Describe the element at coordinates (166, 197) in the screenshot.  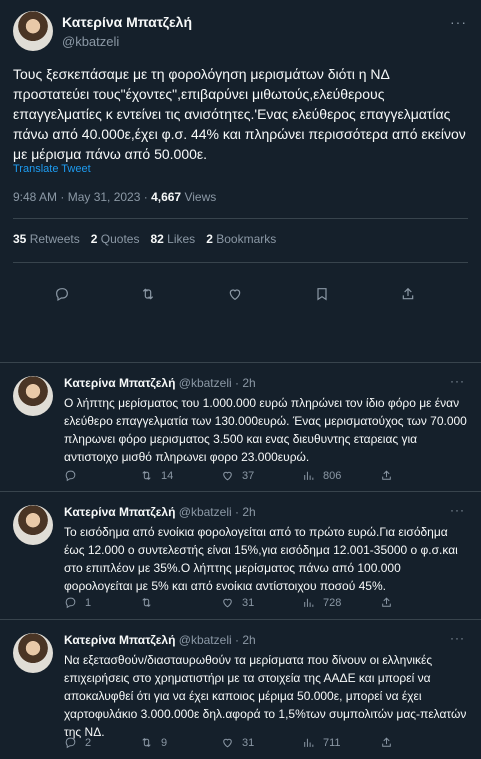
I see `views-count: 4,667` at that location.